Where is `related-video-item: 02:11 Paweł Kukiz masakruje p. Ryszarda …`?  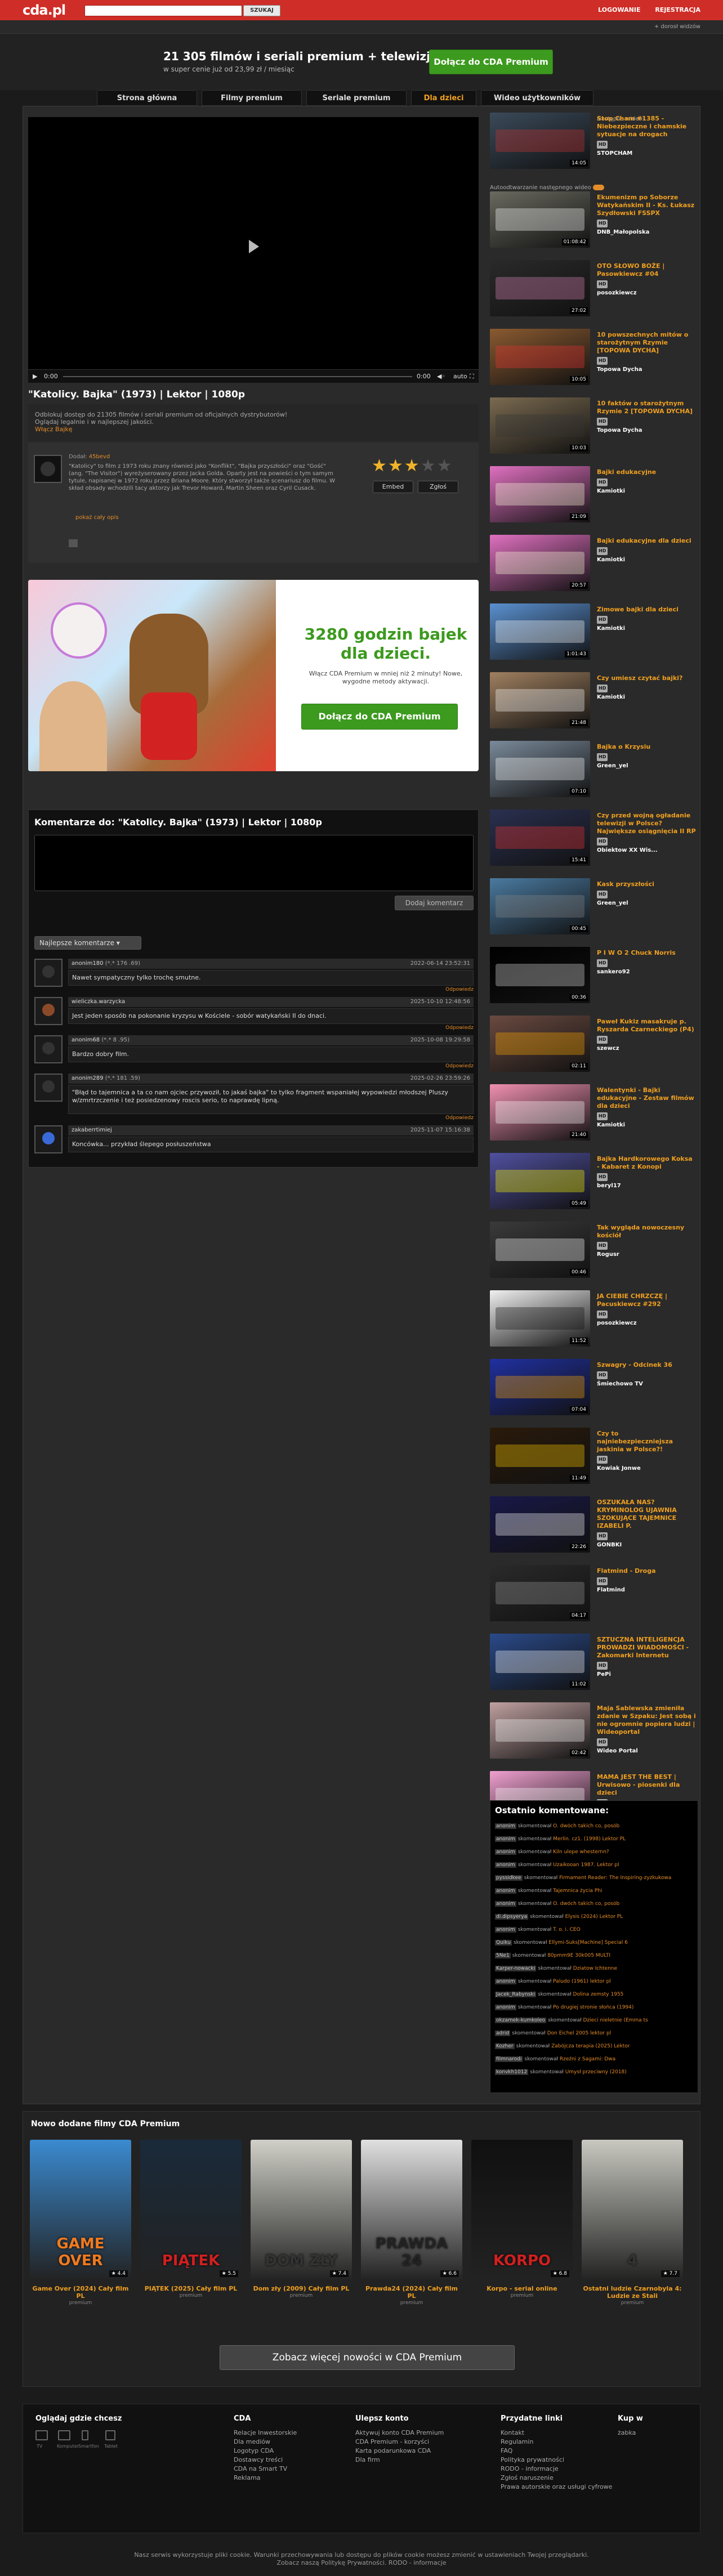
related-video-item: 02:11 Paweł Kukiz masakruje p. Ryszarda … is located at coordinates (594, 1045).